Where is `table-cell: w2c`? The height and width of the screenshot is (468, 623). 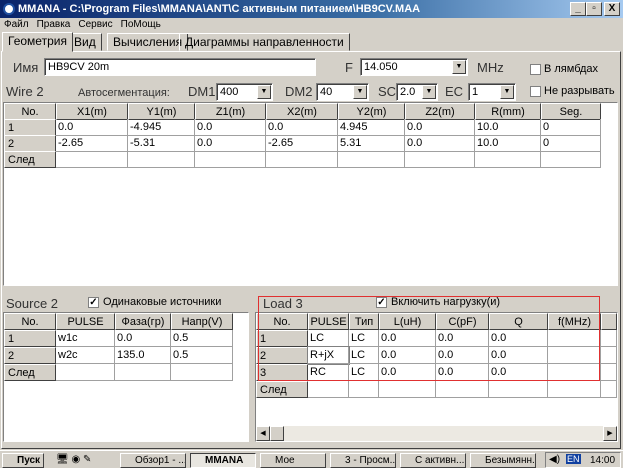
table-cell: w2c is located at coordinates (85, 355).